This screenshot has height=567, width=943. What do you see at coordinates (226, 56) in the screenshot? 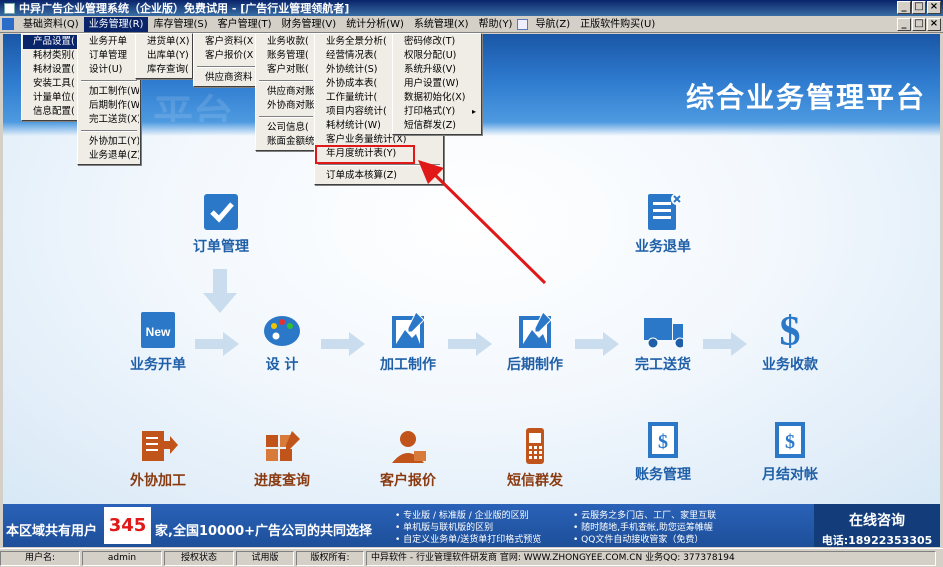
I see `menu-item-customer-quote: 客户报价(X` at bounding box center [226, 56].